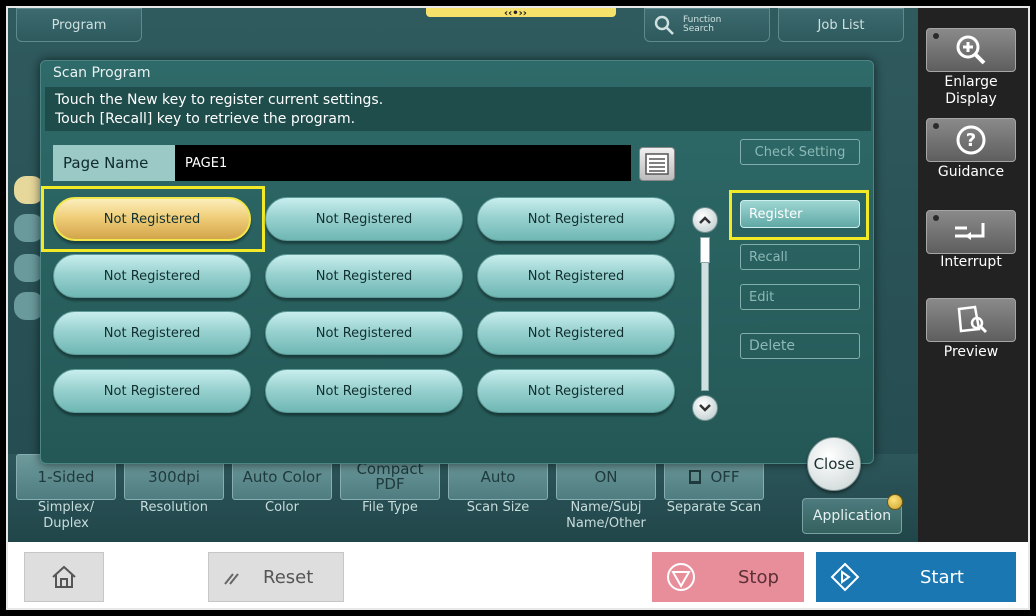  I want to click on separate-scan-value: OFF, so click(725, 476).